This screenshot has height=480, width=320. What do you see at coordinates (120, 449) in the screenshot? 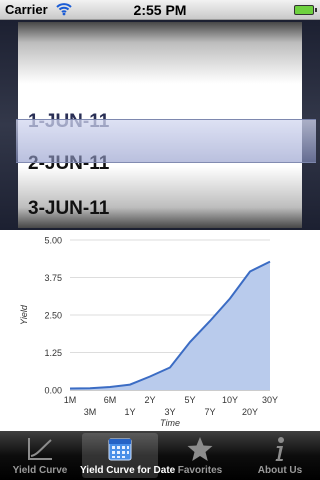
I see `calendar-icon` at bounding box center [120, 449].